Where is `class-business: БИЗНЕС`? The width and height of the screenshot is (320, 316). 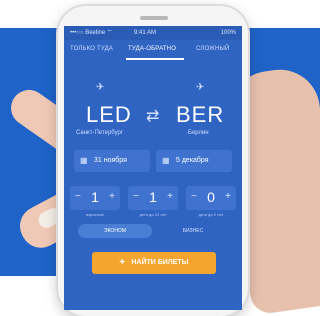 class-business: БИЗНЕС is located at coordinates (193, 231).